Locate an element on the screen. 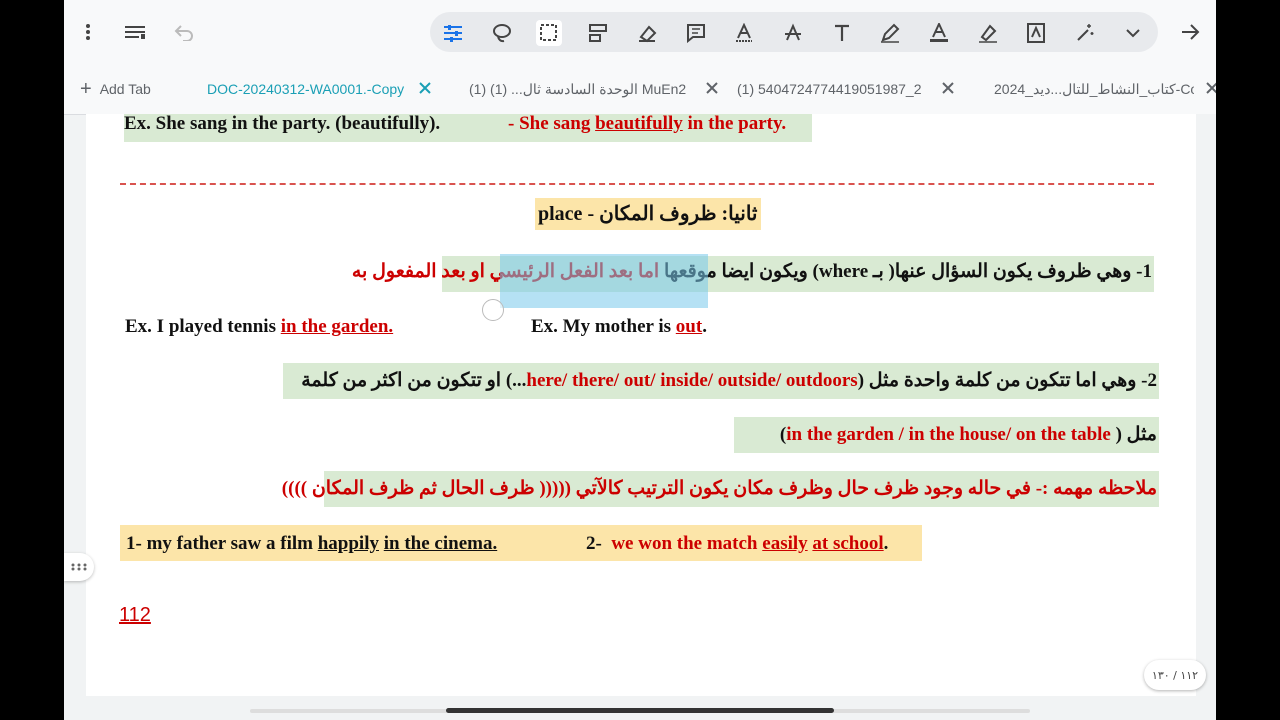  tab-activity-book: كتاب_النشاط_للتال...ديد_2024-Copy is located at coordinates (1094, 89).